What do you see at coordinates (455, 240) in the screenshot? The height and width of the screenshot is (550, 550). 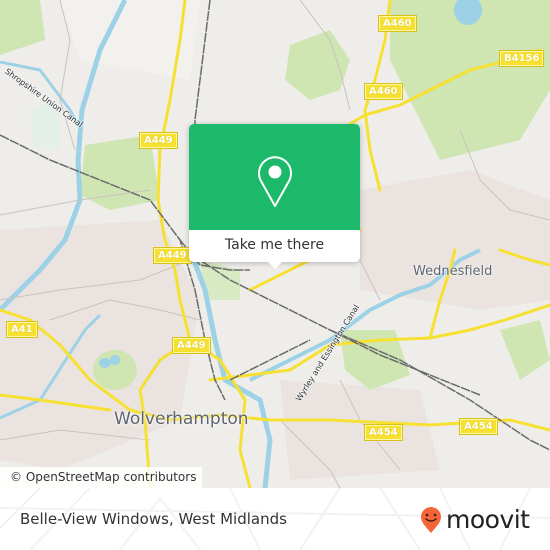 I see `urban-area` at bounding box center [455, 240].